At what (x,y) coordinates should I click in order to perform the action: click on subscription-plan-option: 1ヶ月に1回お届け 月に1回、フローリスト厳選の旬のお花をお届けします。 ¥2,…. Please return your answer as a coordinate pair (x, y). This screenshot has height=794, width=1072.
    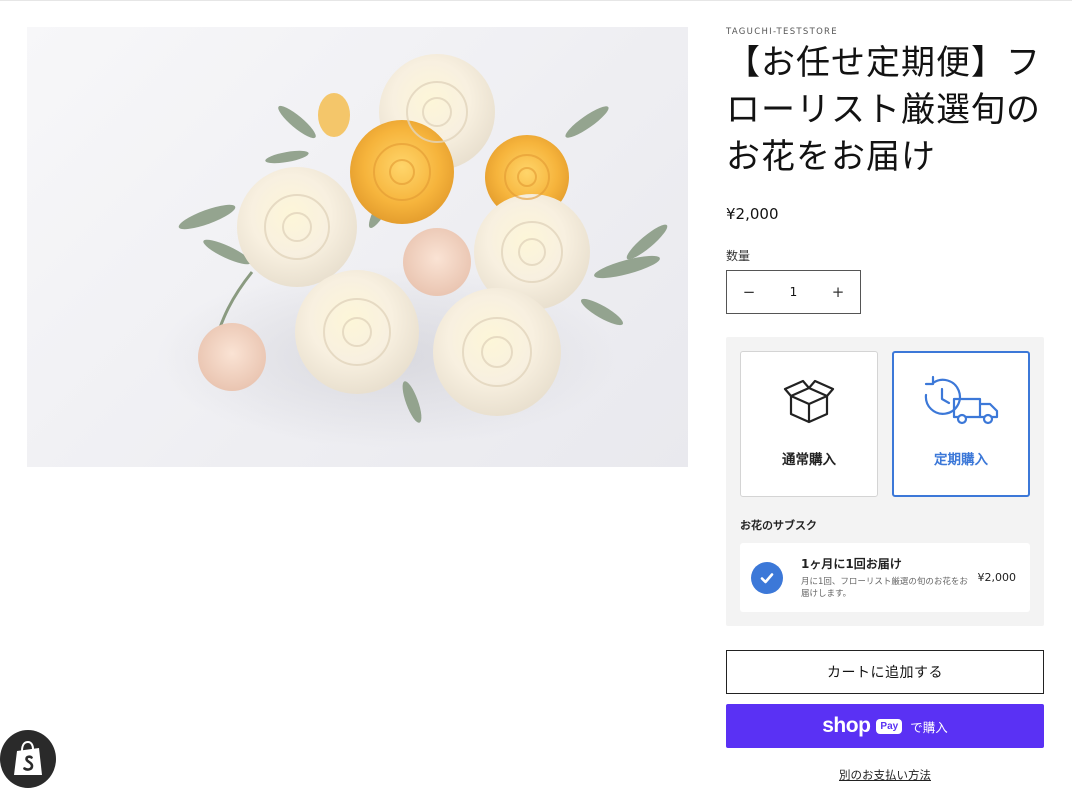
    Looking at the image, I should click on (885, 577).